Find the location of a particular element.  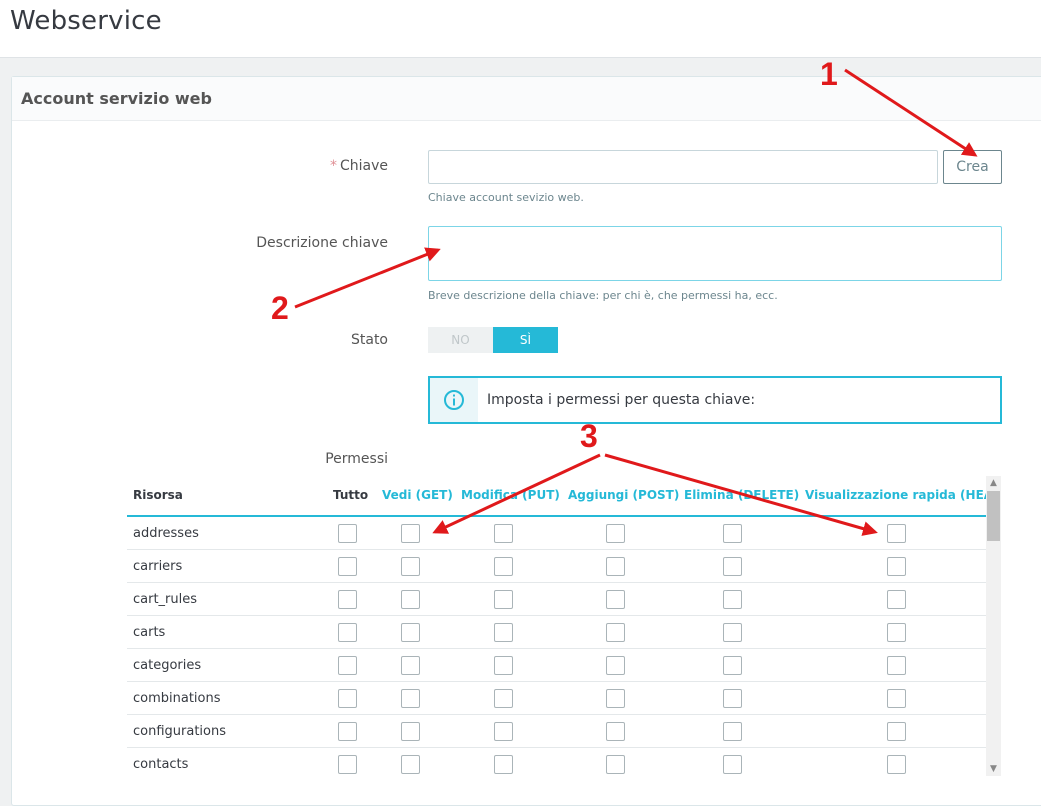

resource-name: carts is located at coordinates (149, 632).